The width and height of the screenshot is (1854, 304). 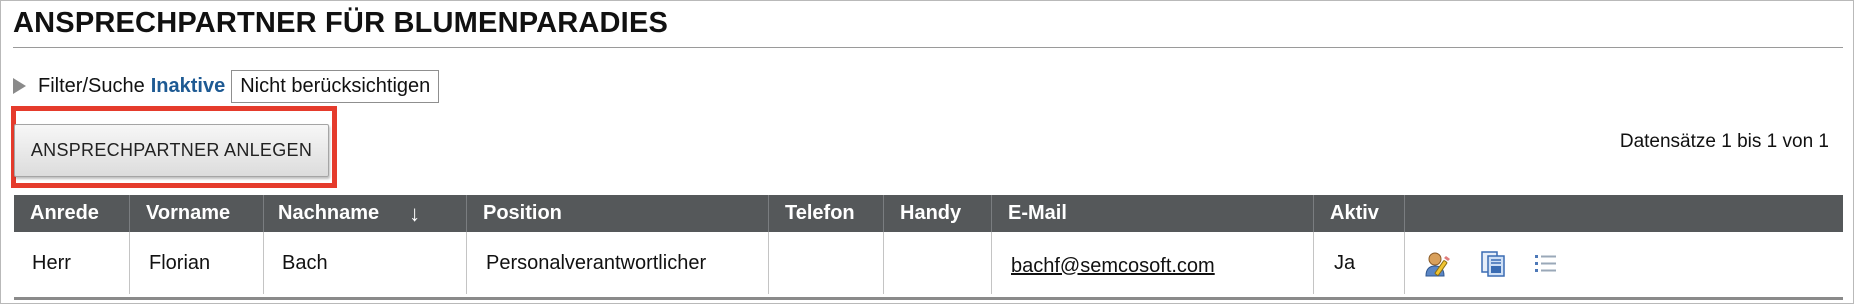 I want to click on record-count: Datensätze 1 bis 1 von 1, so click(x=1724, y=141).